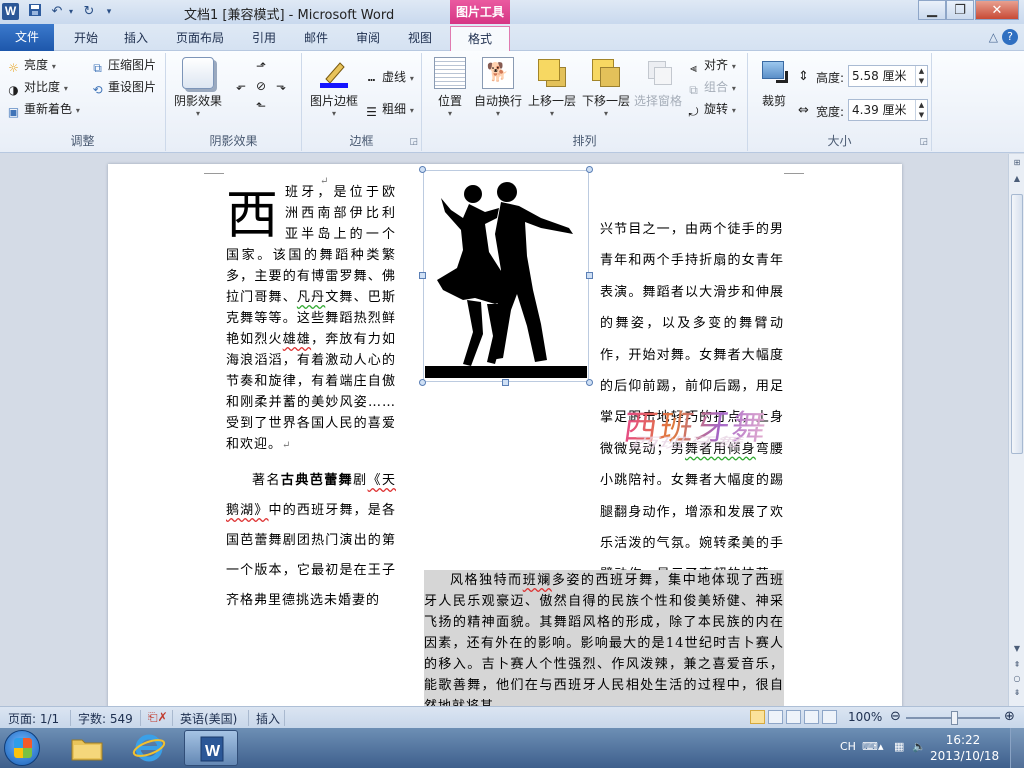 Image resolution: width=1024 pixels, height=768 pixels. I want to click on word-app-icon: W, so click(212, 749).